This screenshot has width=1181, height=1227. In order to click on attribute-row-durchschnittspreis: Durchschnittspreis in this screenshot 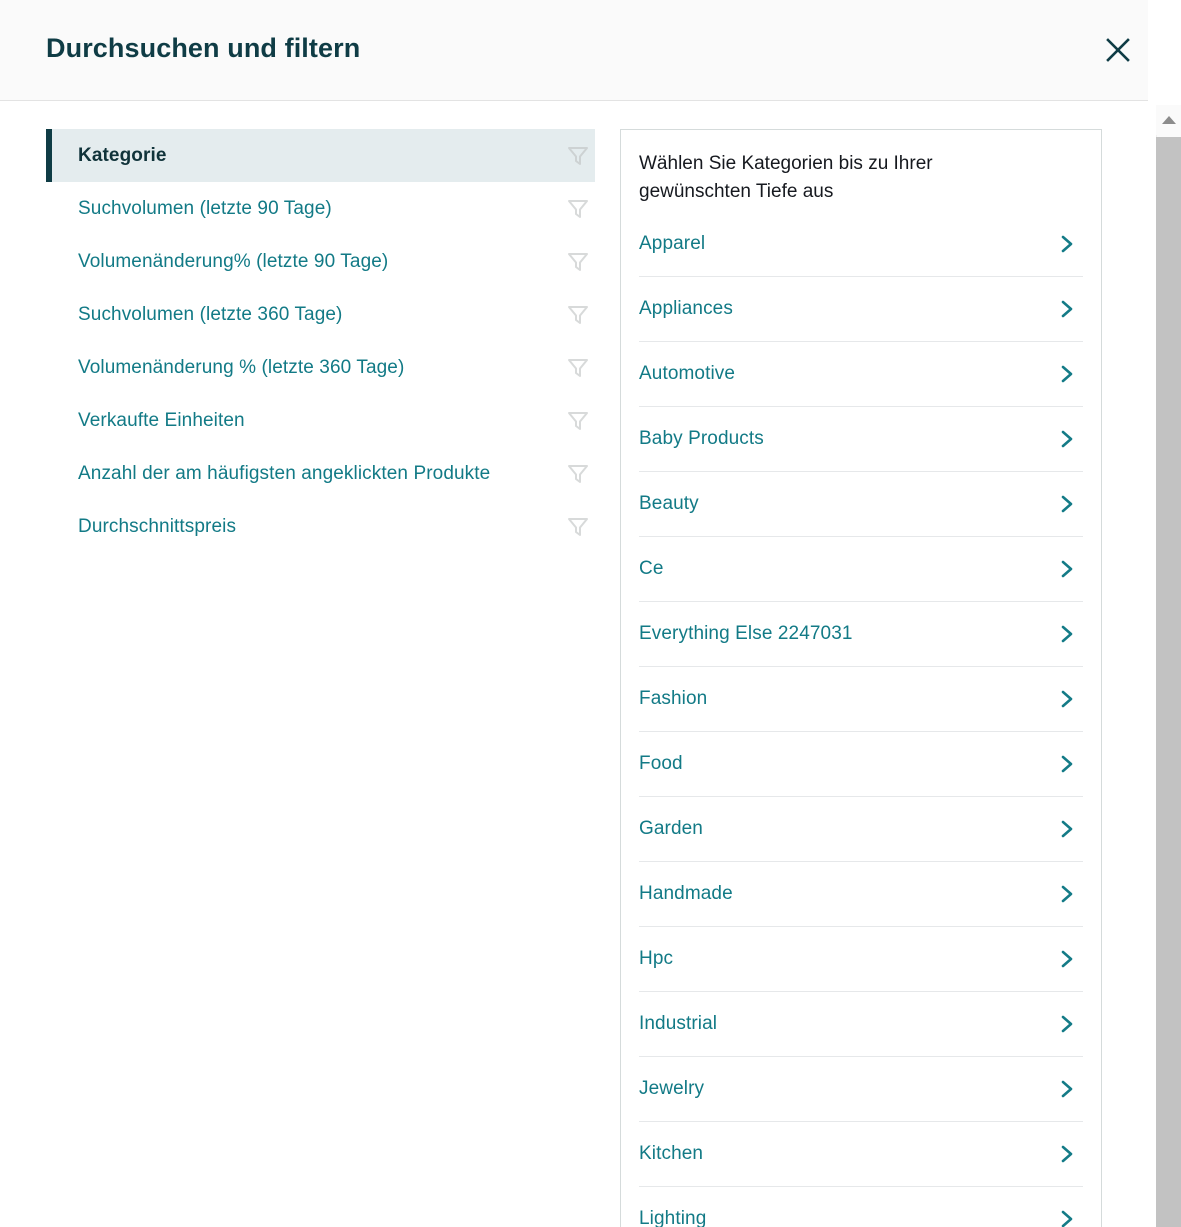, I will do `click(320, 526)`.